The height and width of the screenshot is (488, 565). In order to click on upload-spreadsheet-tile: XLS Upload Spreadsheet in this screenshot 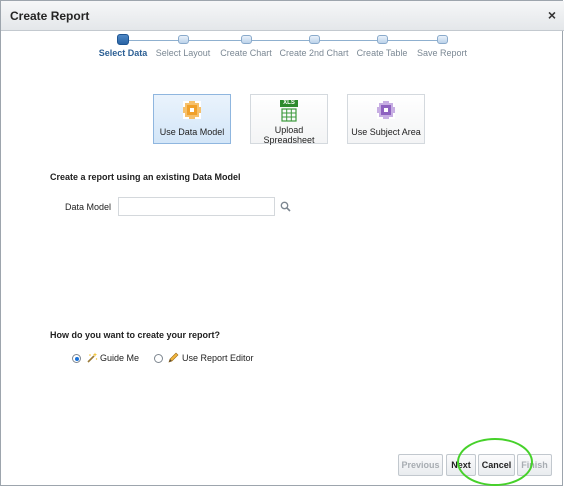, I will do `click(289, 119)`.